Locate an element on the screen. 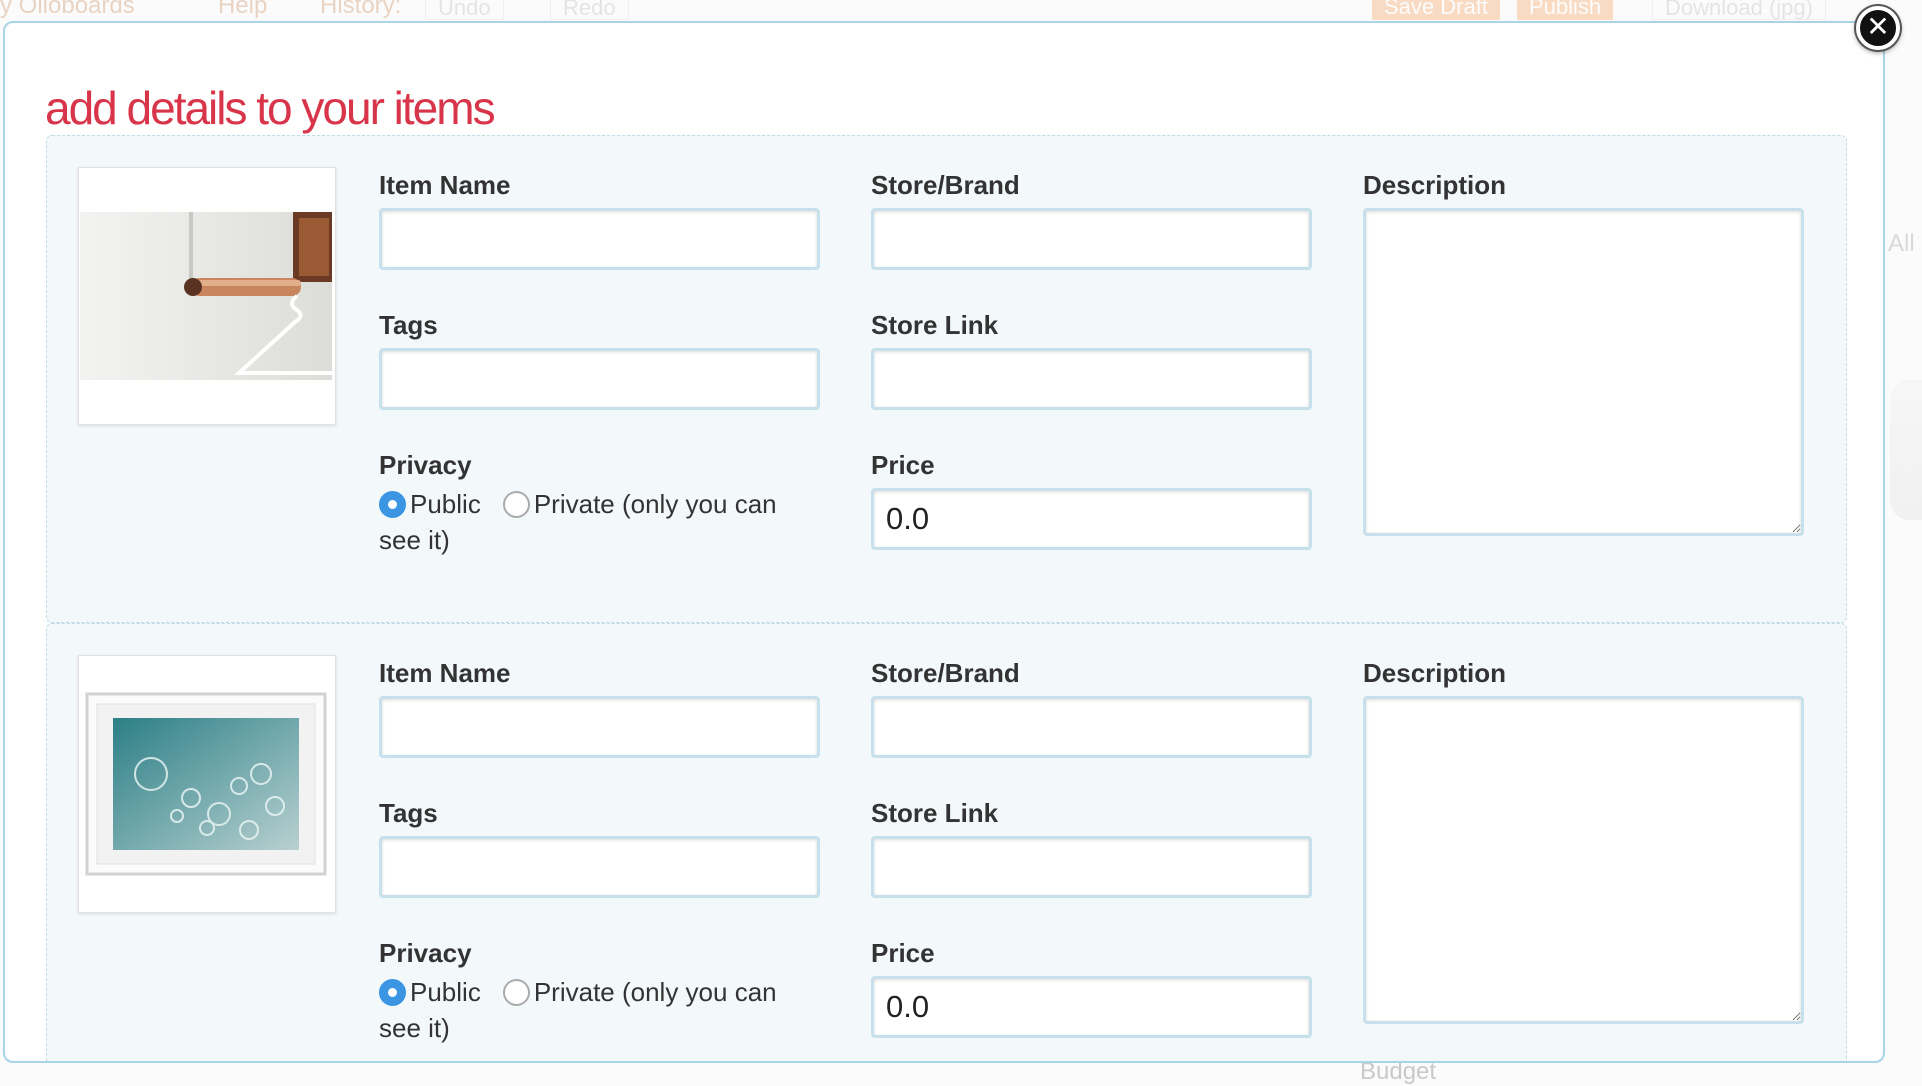 The image size is (1922, 1086). download-button: Download (jpg) is located at coordinates (1739, 10).